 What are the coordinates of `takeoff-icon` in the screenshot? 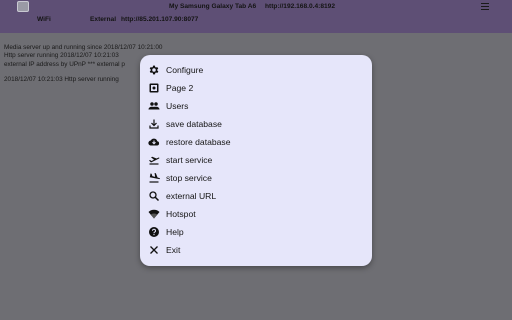 It's located at (154, 160).